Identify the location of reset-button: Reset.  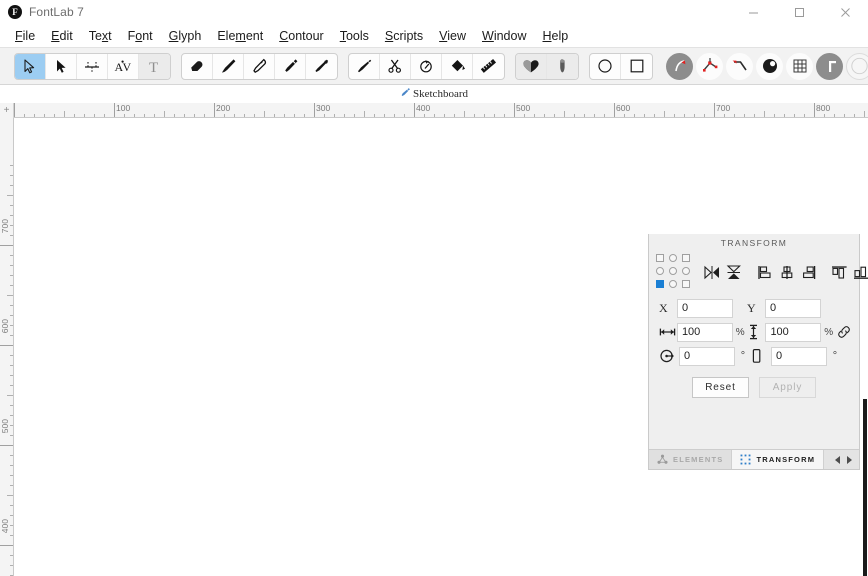
(720, 387).